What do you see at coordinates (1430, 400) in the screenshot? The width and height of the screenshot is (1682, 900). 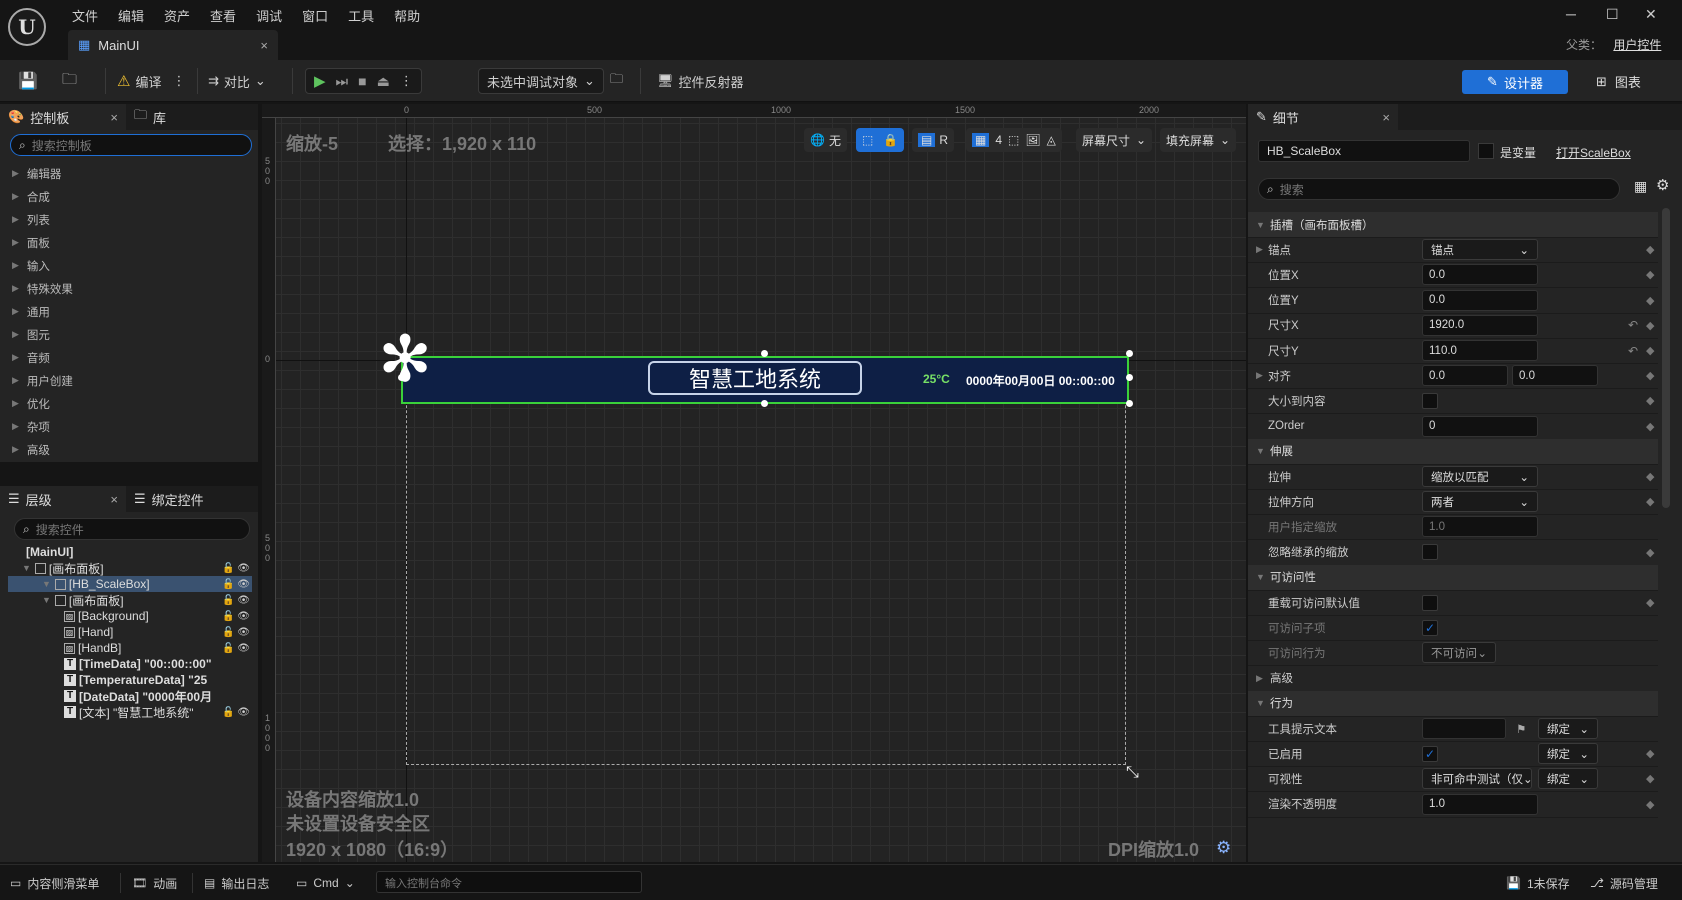 I see `property-checkbox` at bounding box center [1430, 400].